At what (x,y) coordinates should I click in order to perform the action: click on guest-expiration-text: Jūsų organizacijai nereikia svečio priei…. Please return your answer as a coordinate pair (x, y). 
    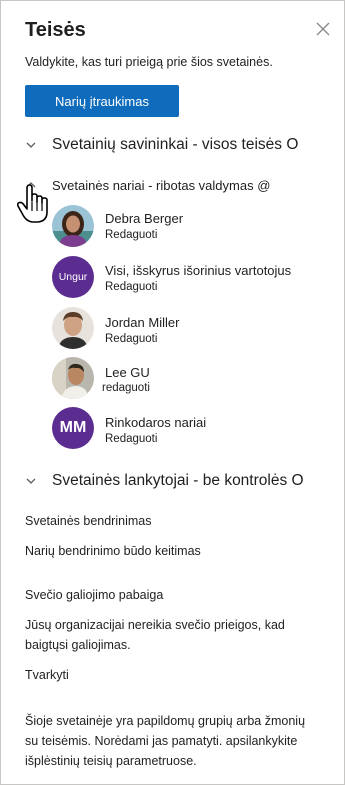
    Looking at the image, I should click on (155, 635).